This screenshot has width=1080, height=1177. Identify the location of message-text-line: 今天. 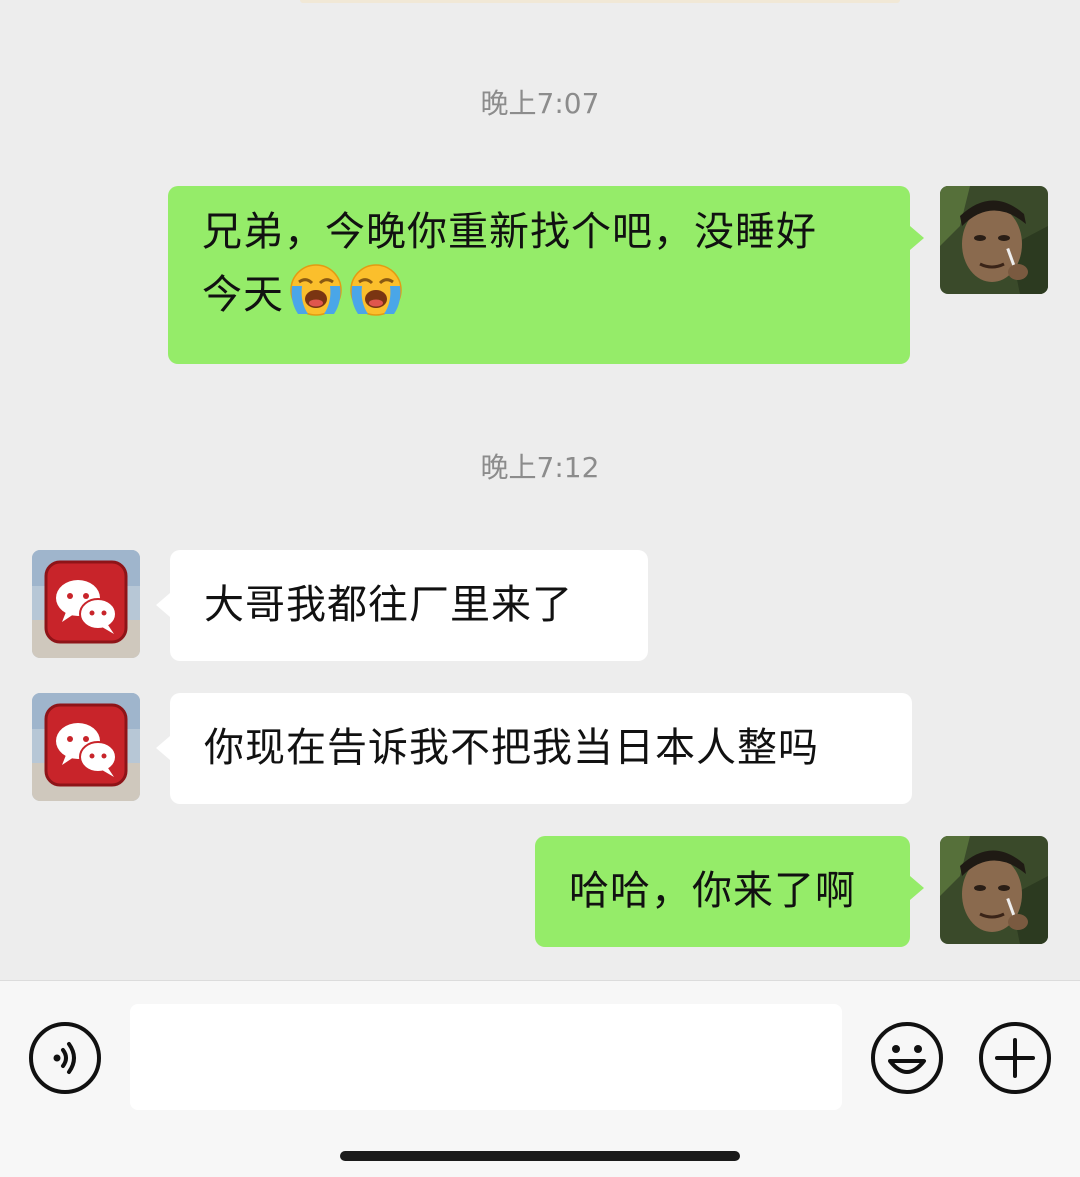
(243, 295).